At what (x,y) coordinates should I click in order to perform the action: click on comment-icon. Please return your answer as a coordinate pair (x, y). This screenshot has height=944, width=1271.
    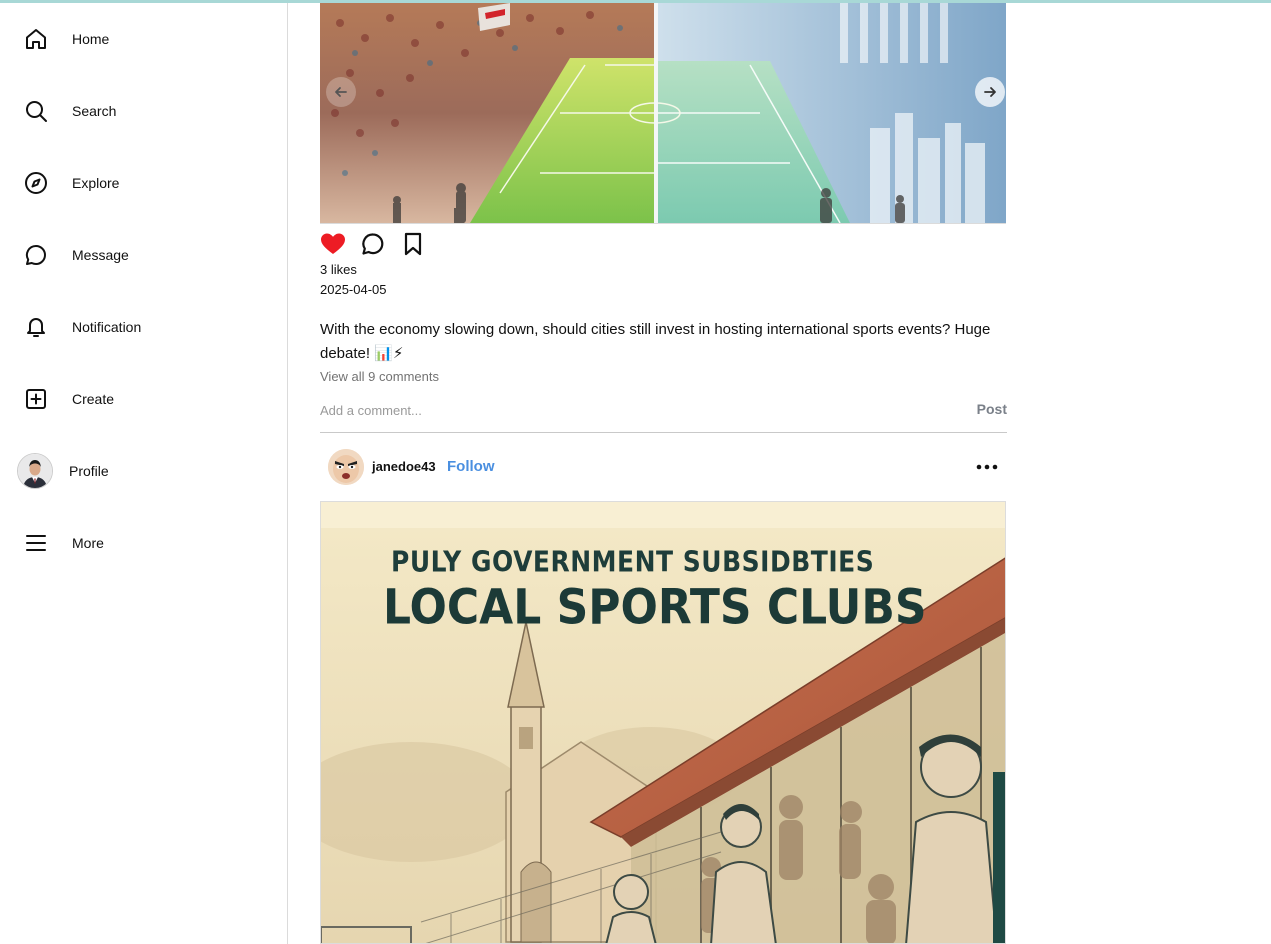
    Looking at the image, I should click on (373, 244).